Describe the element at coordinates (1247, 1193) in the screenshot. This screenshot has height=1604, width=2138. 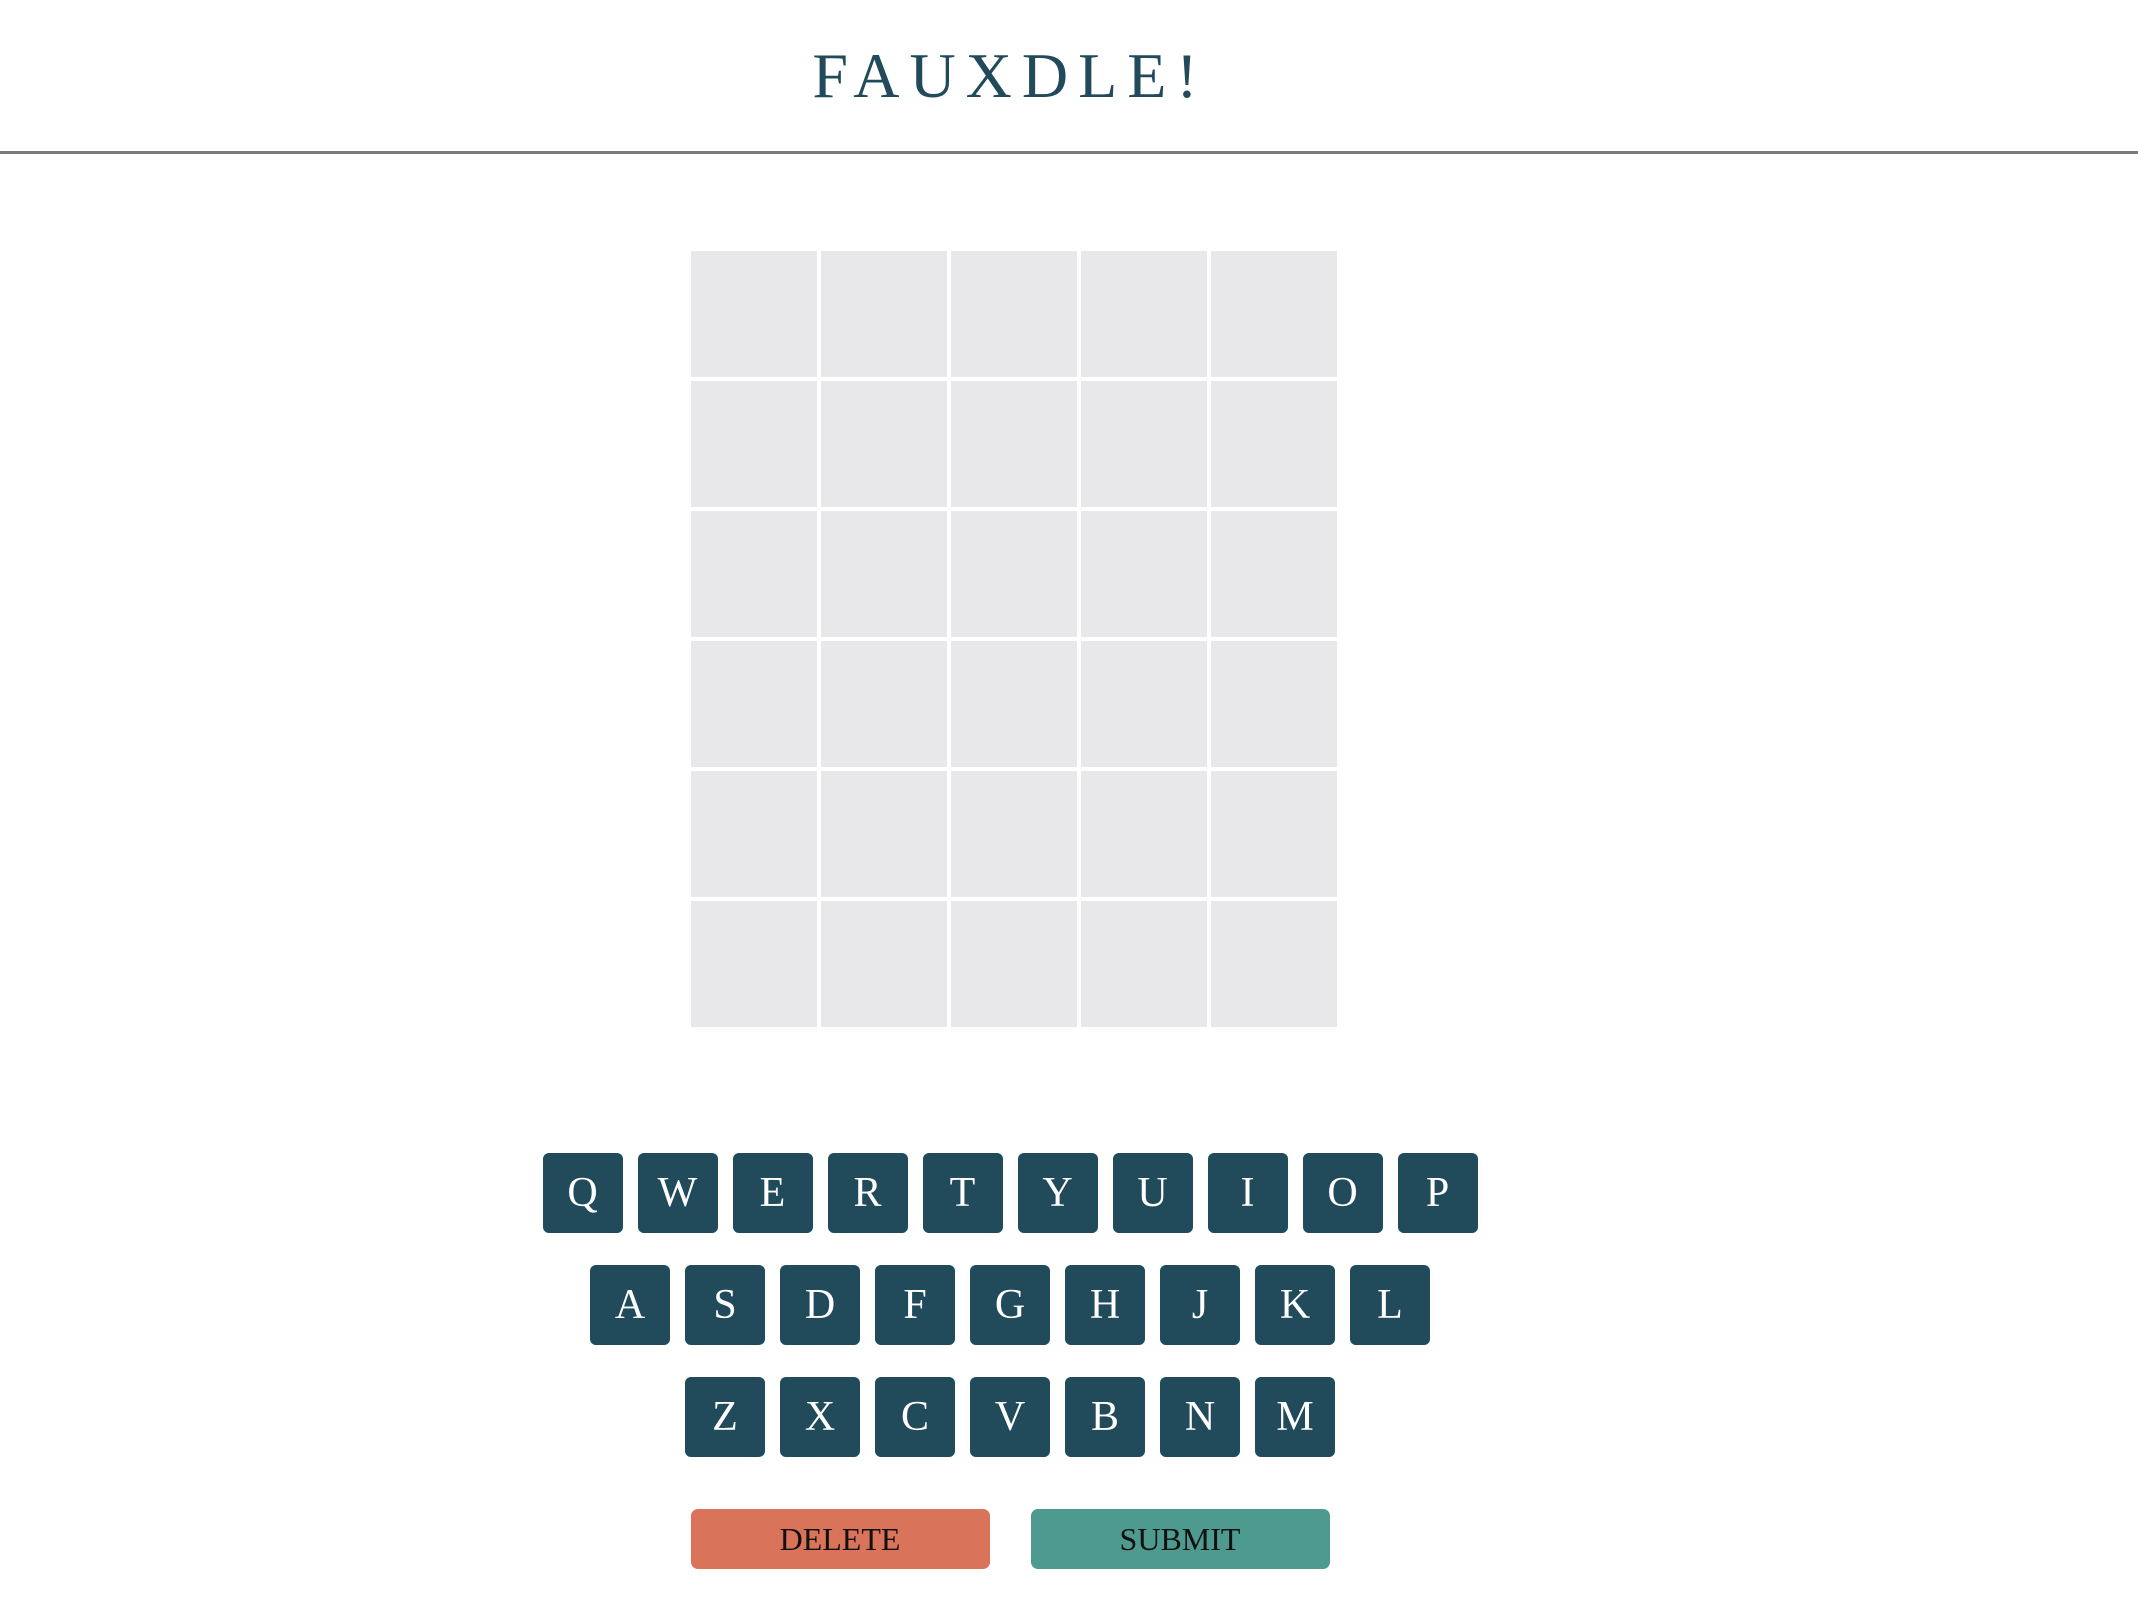
I see `key-i: I` at that location.